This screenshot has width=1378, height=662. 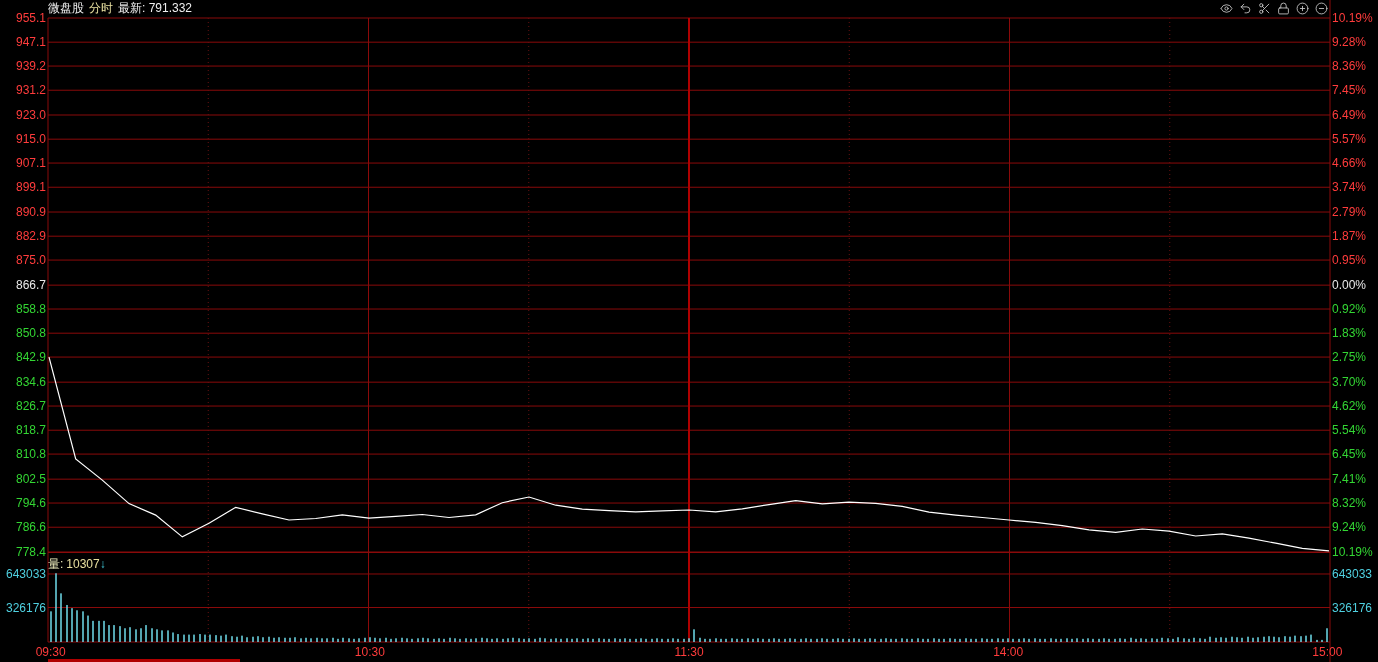 I want to click on price-axis-label: 890.9, so click(x=30, y=212).